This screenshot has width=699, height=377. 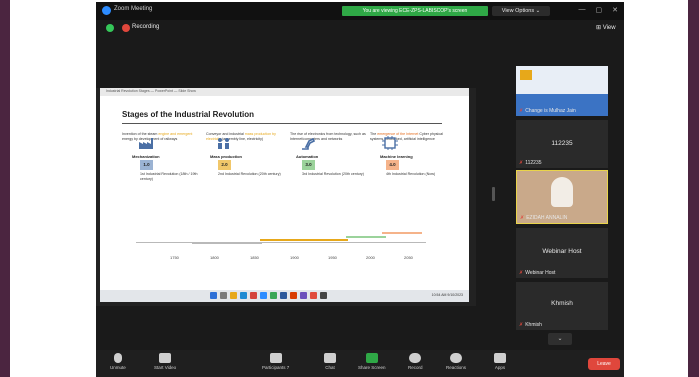 I want to click on word-icon, so click(x=283, y=295).